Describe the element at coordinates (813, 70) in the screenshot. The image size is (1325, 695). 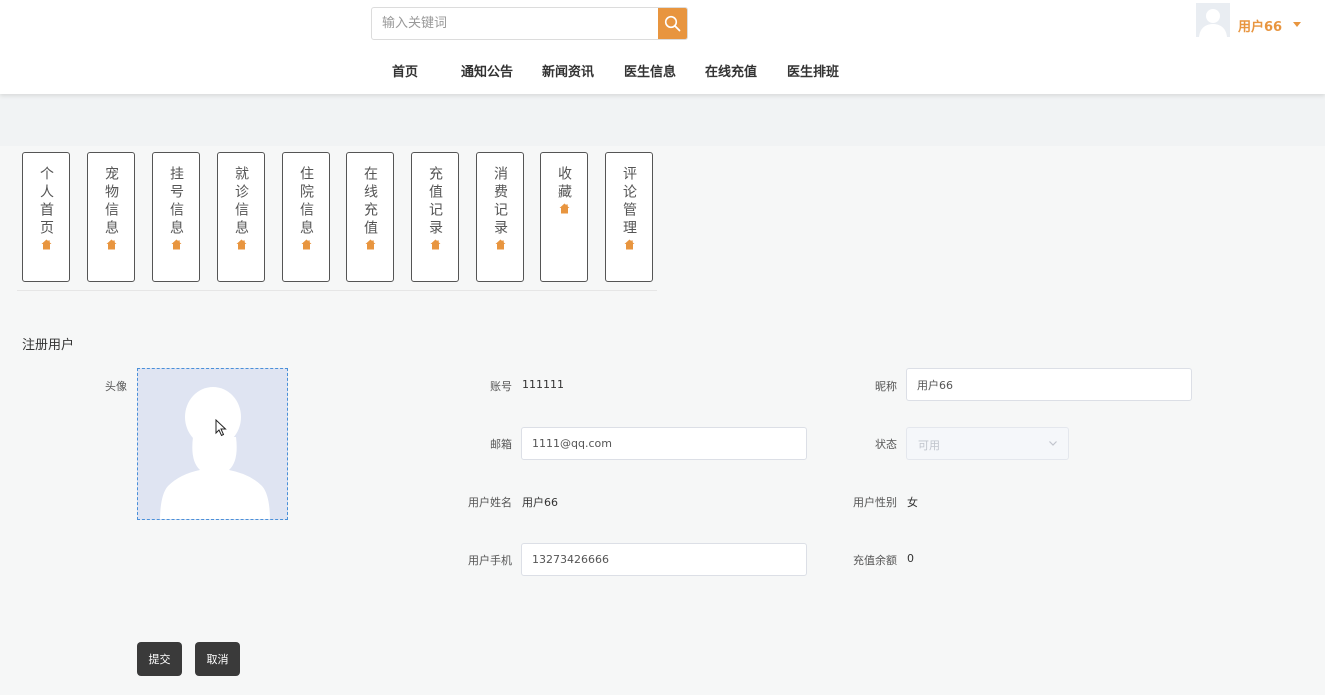
I see `nav-schedule: 医生排班` at that location.